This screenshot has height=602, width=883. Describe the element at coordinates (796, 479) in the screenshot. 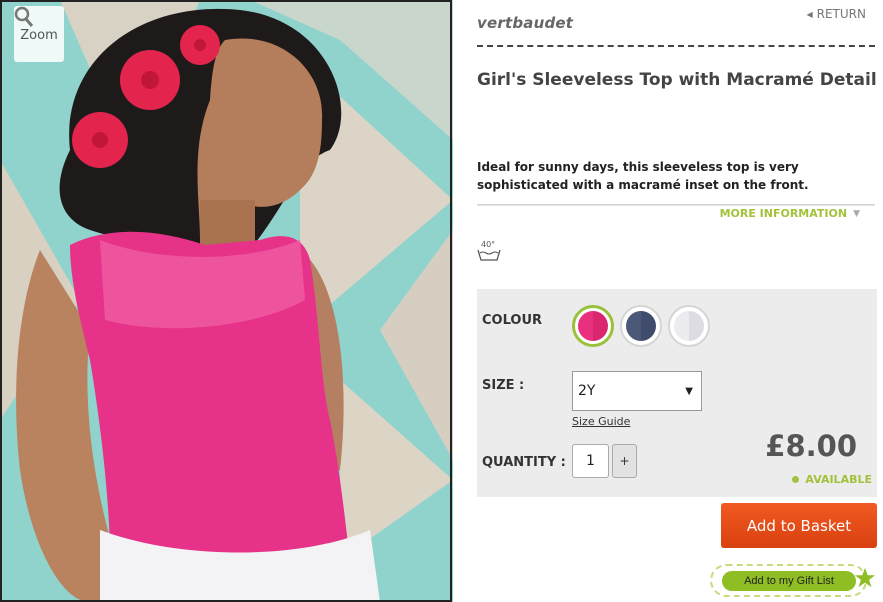

I see `status-dot-icon` at that location.